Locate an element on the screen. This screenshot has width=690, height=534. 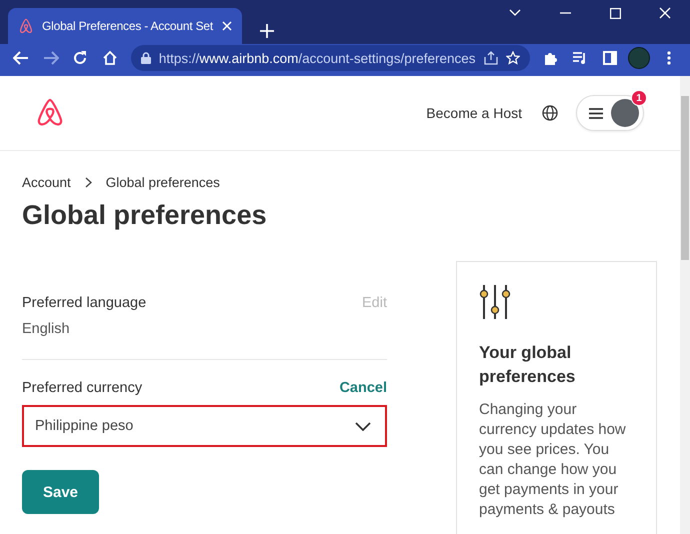
reload-icon is located at coordinates (80, 58).